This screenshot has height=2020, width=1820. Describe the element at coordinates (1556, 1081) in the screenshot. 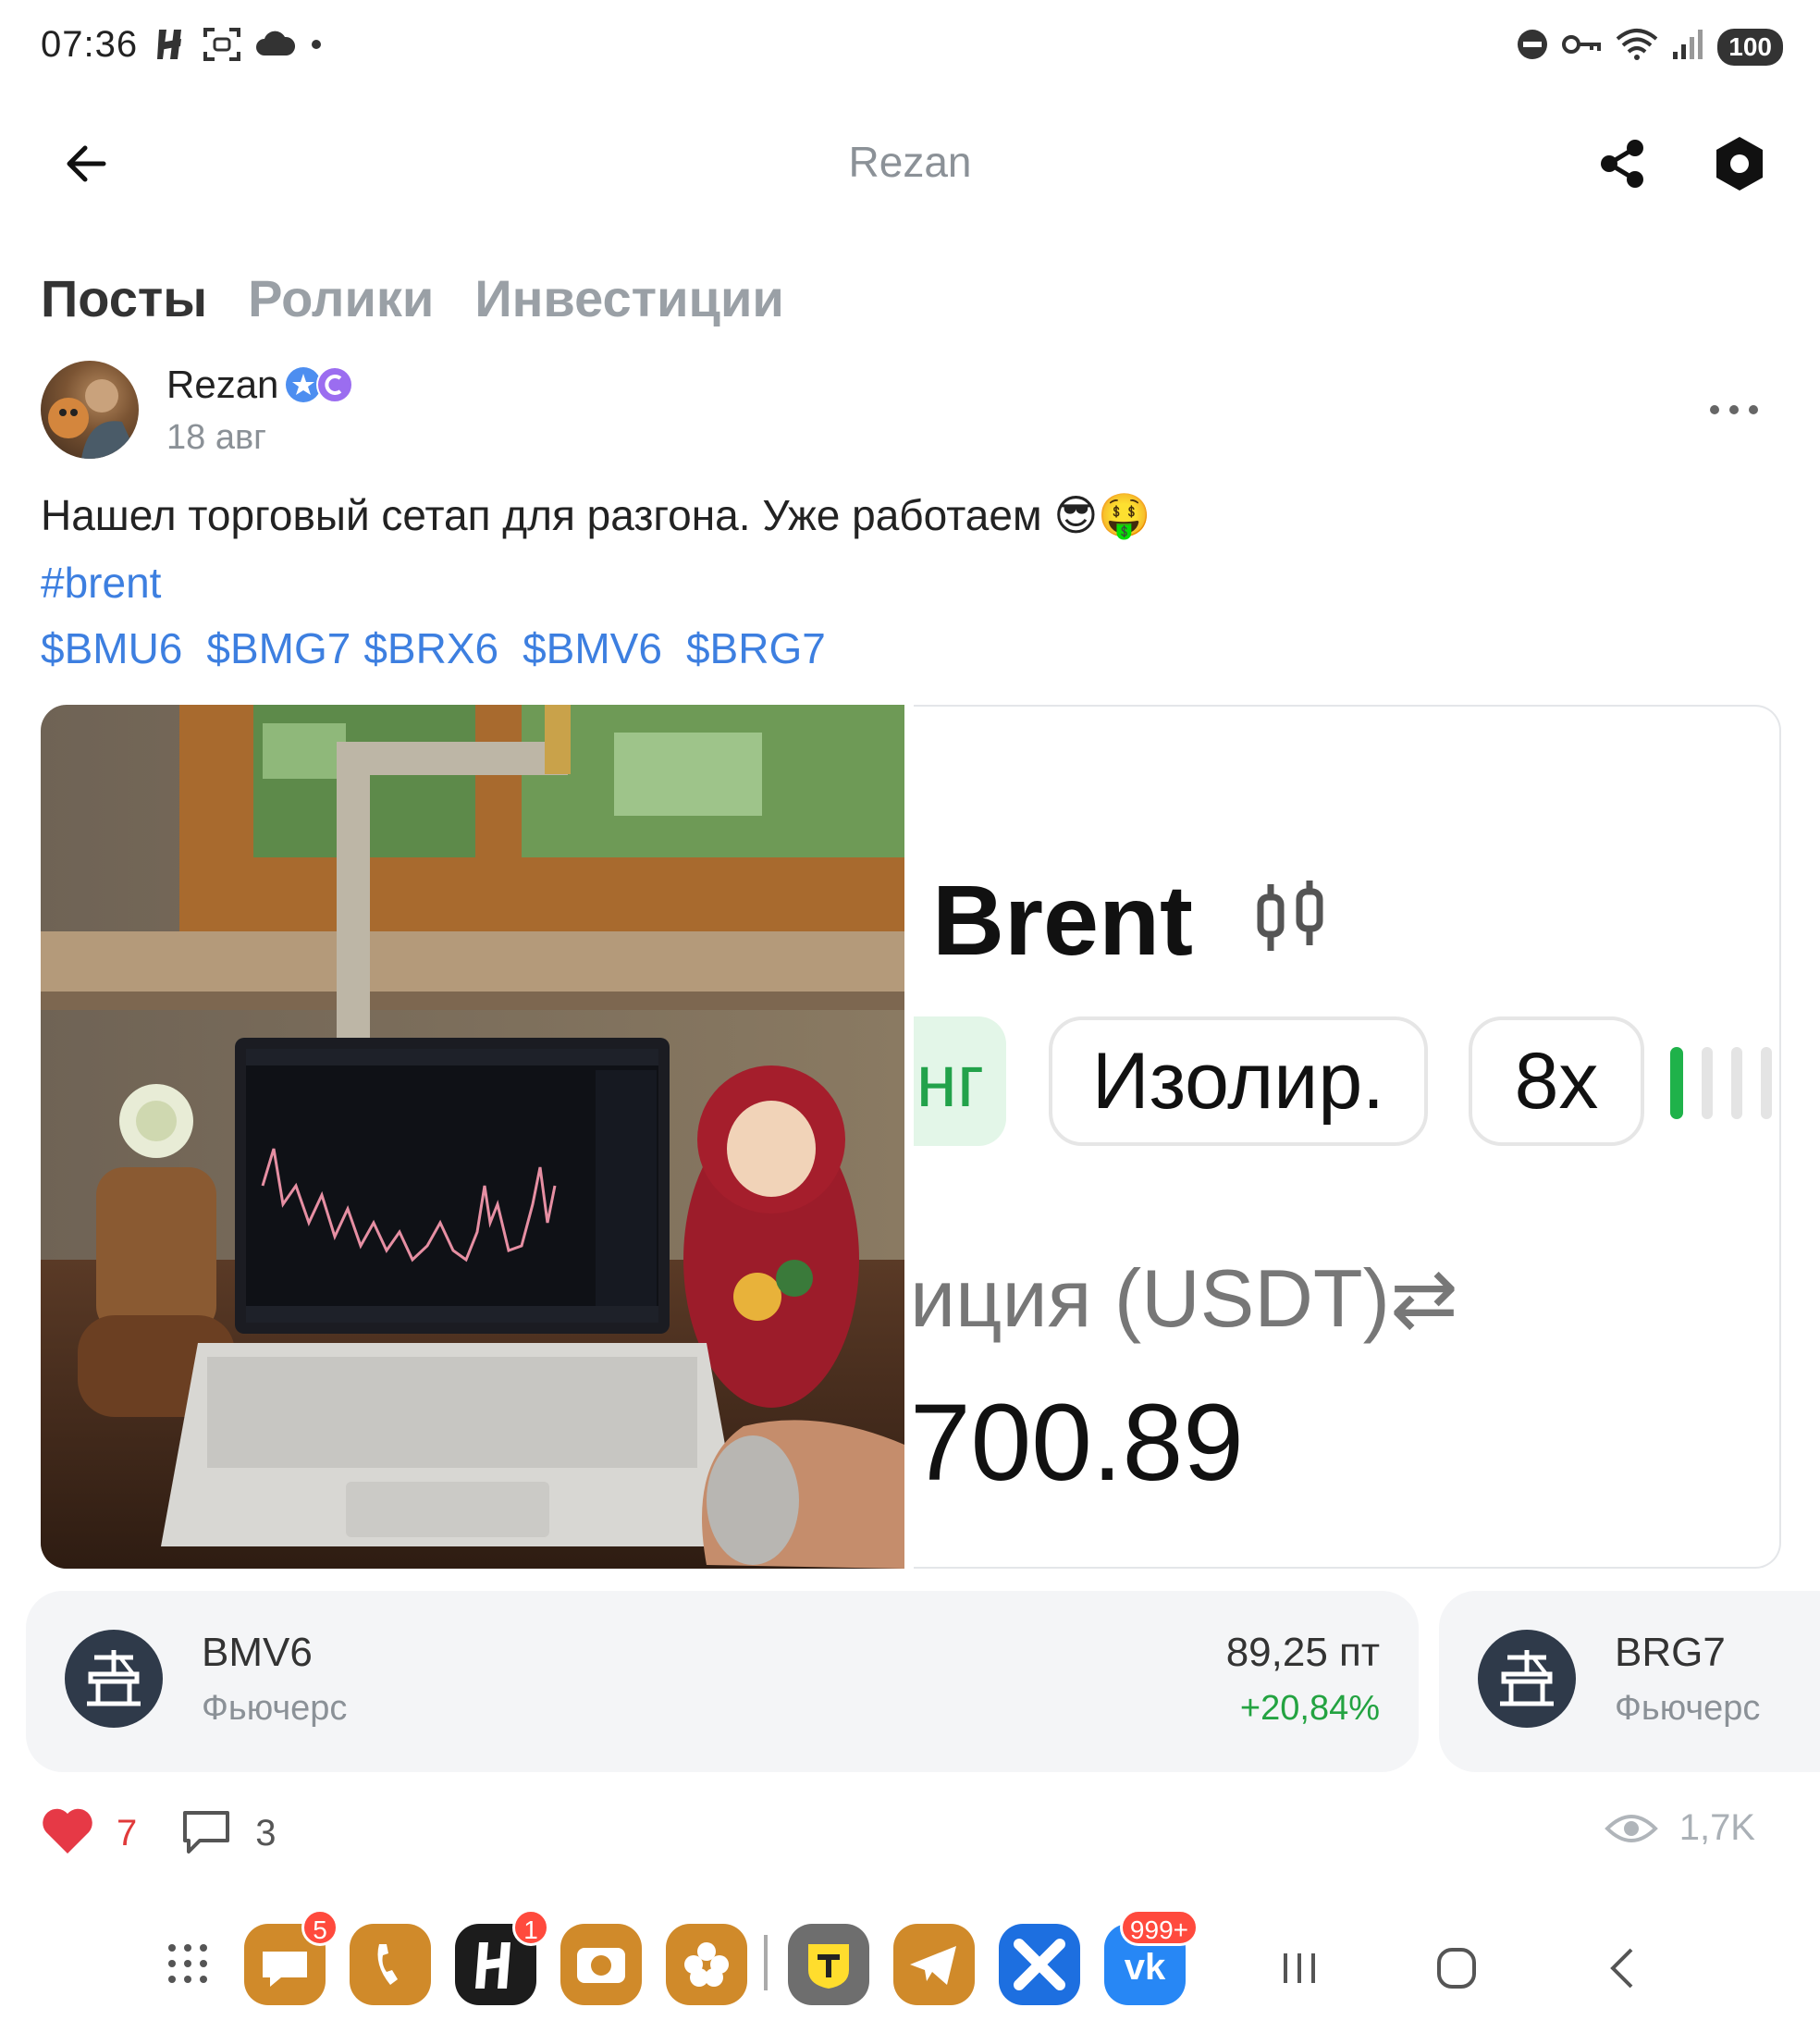

I see `chip-leverage: 8x` at that location.